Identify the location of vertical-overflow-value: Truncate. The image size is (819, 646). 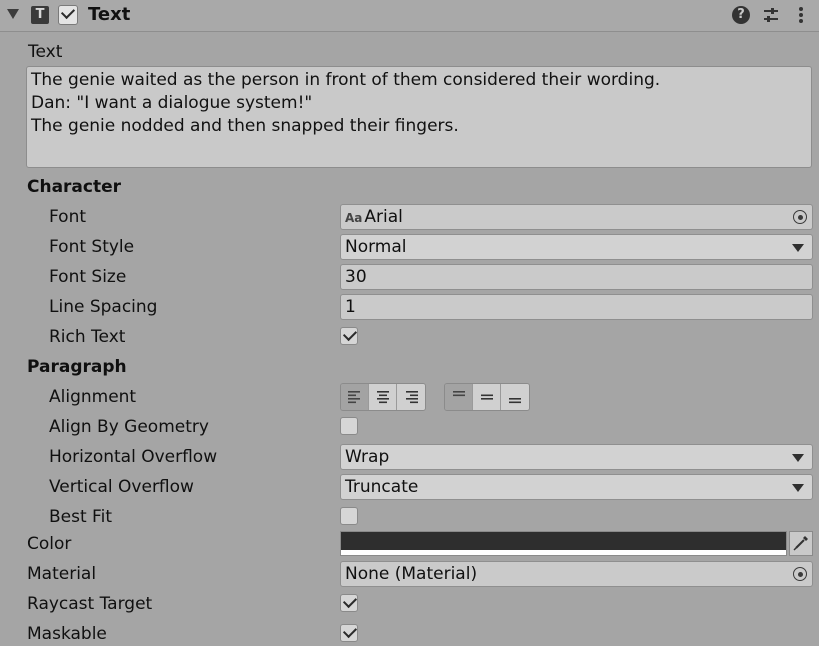
(382, 487).